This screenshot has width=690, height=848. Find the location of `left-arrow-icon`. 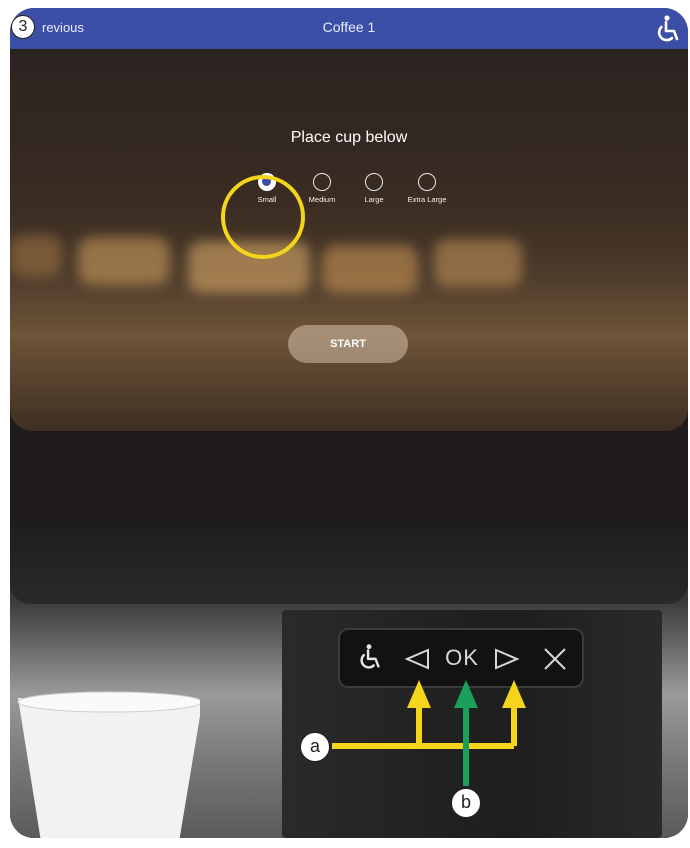

left-arrow-icon is located at coordinates (417, 659).